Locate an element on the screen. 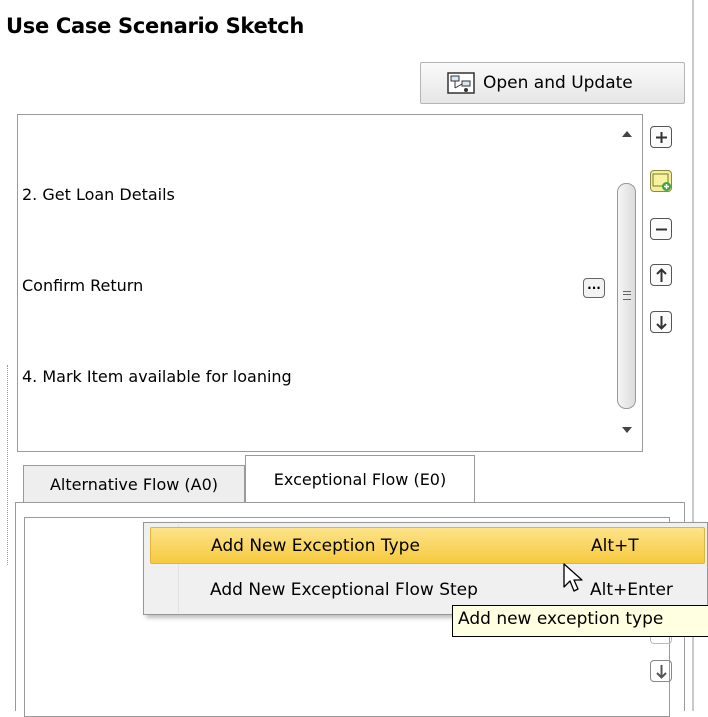  grip-icon is located at coordinates (627, 295).